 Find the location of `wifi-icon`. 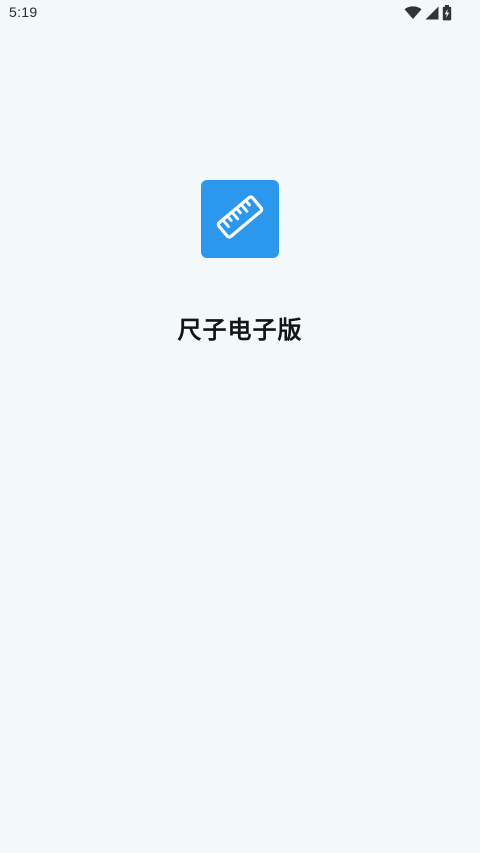

wifi-icon is located at coordinates (413, 13).